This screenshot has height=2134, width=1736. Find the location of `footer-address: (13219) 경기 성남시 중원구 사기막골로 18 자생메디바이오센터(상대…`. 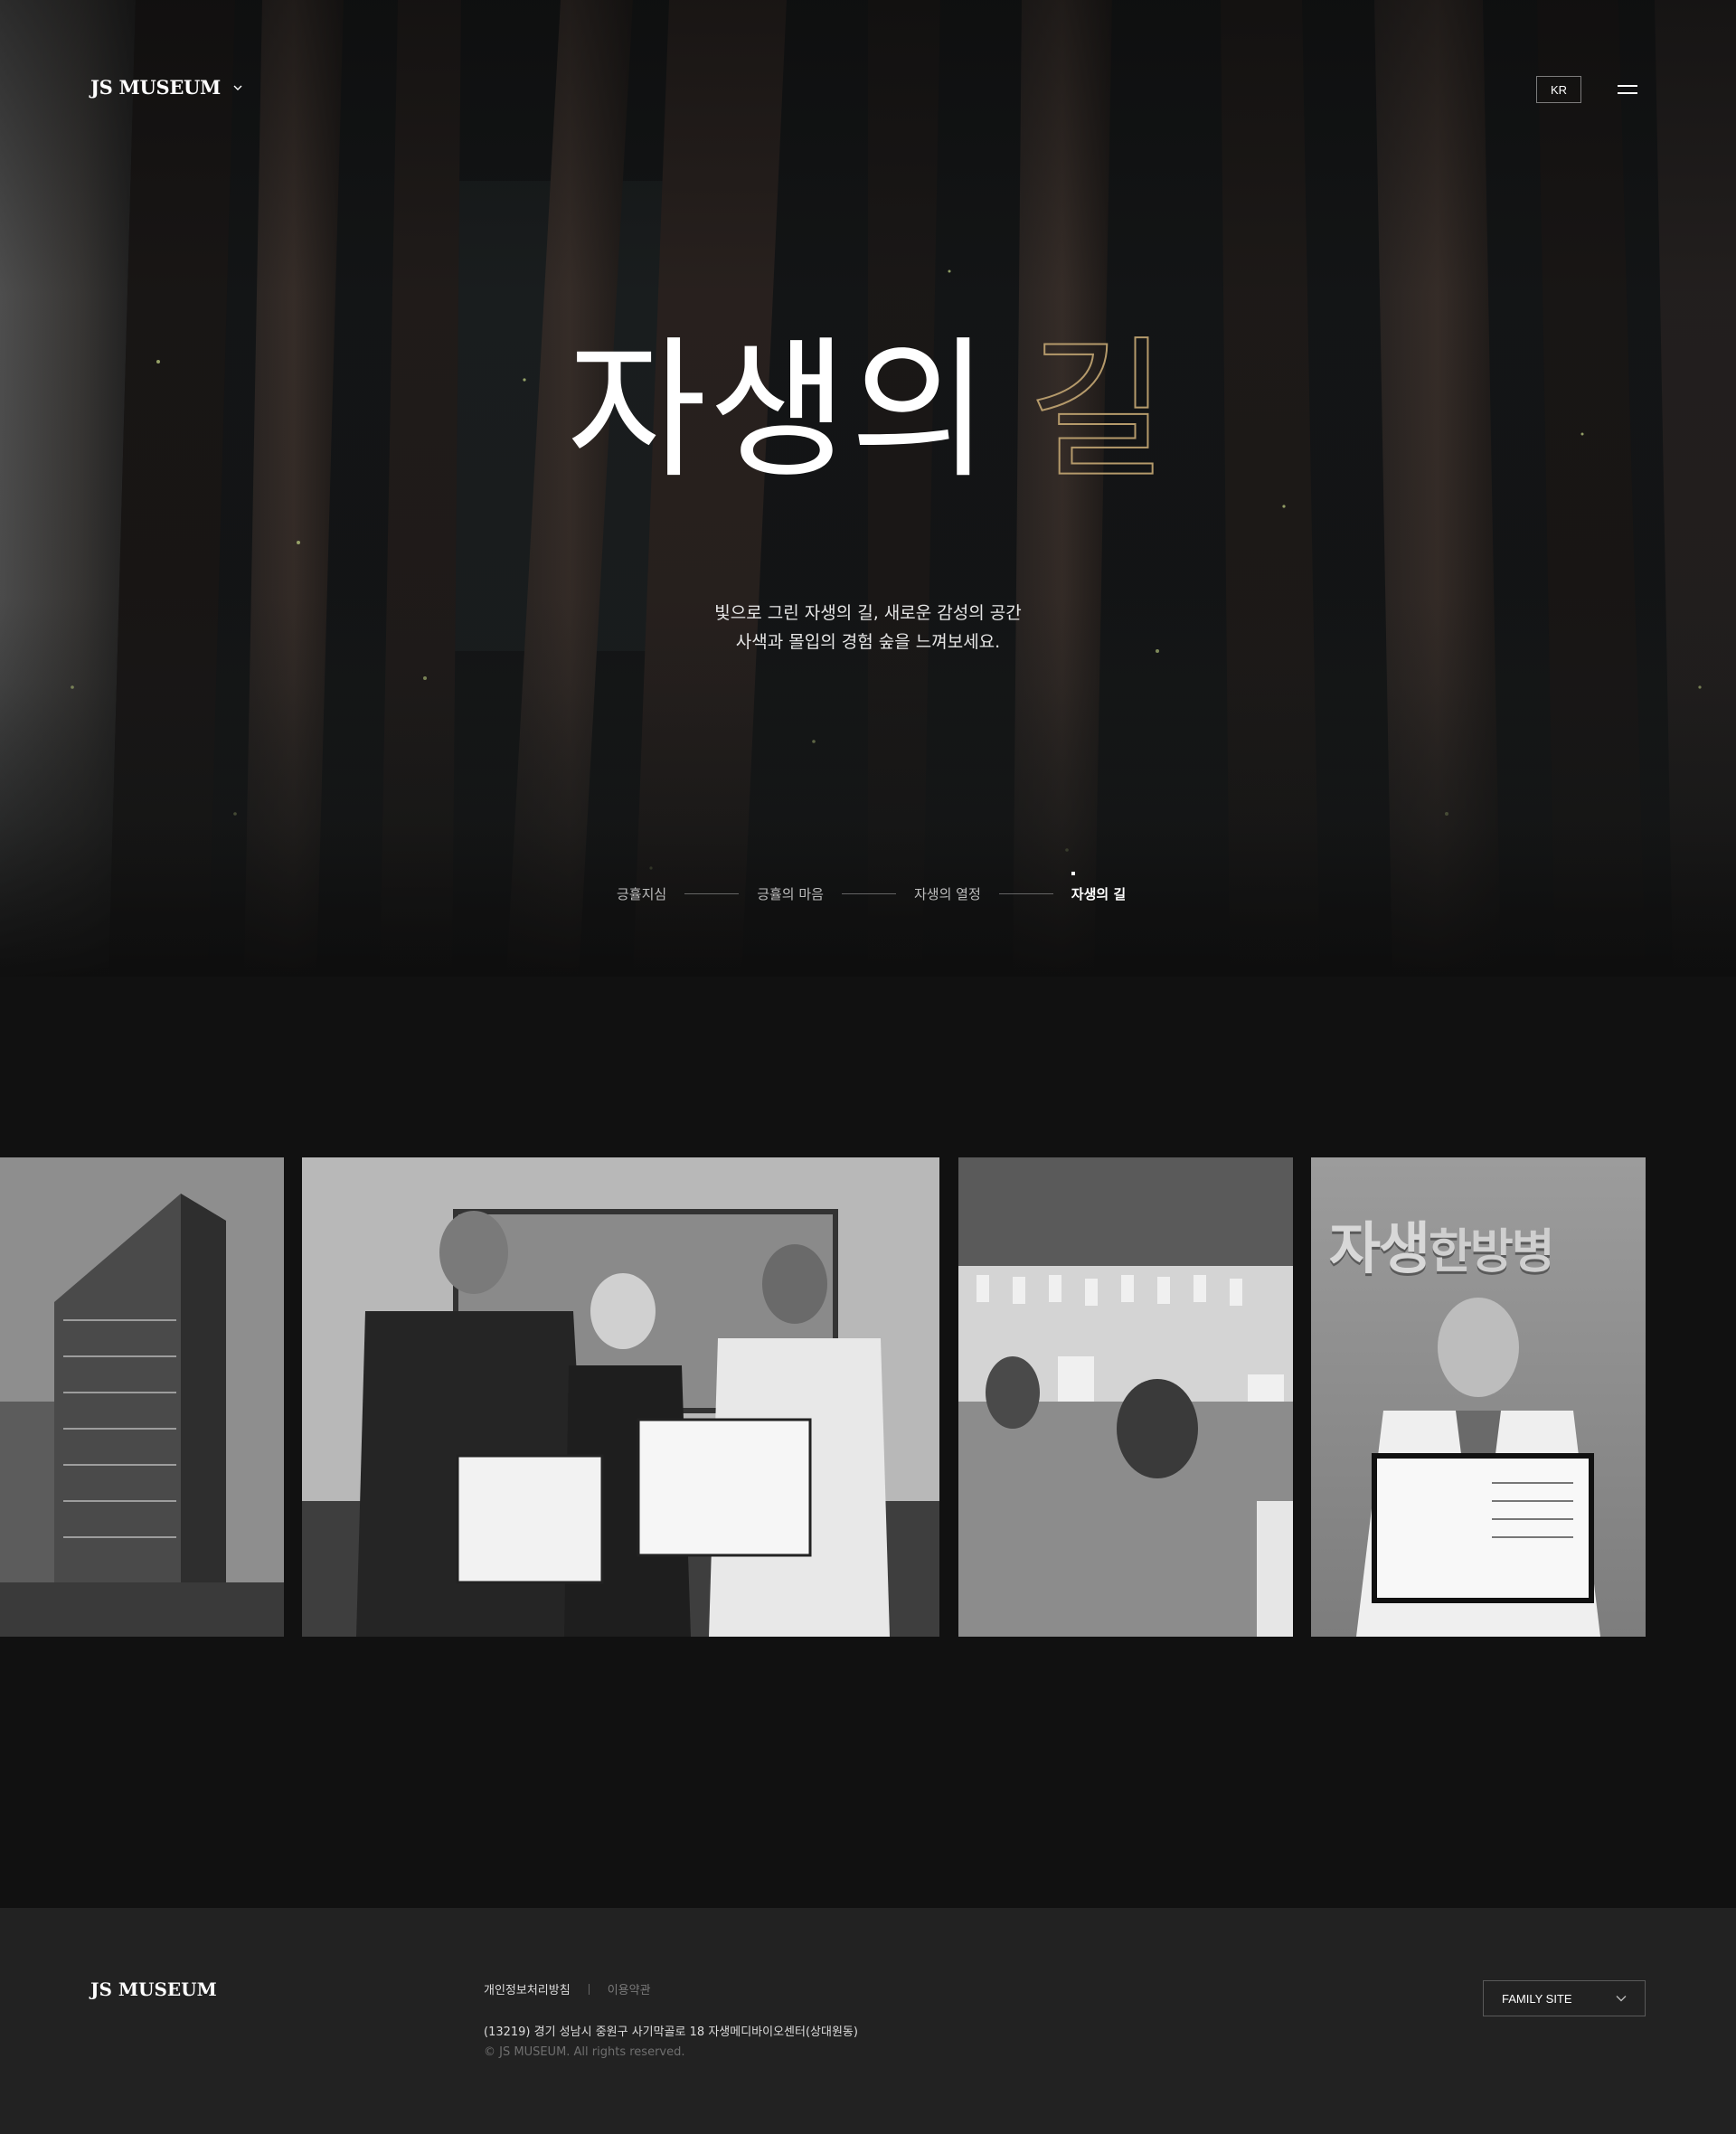

footer-address: (13219) 경기 성남시 중원구 사기막골로 18 자생메디바이오센터(상대… is located at coordinates (671, 2032).